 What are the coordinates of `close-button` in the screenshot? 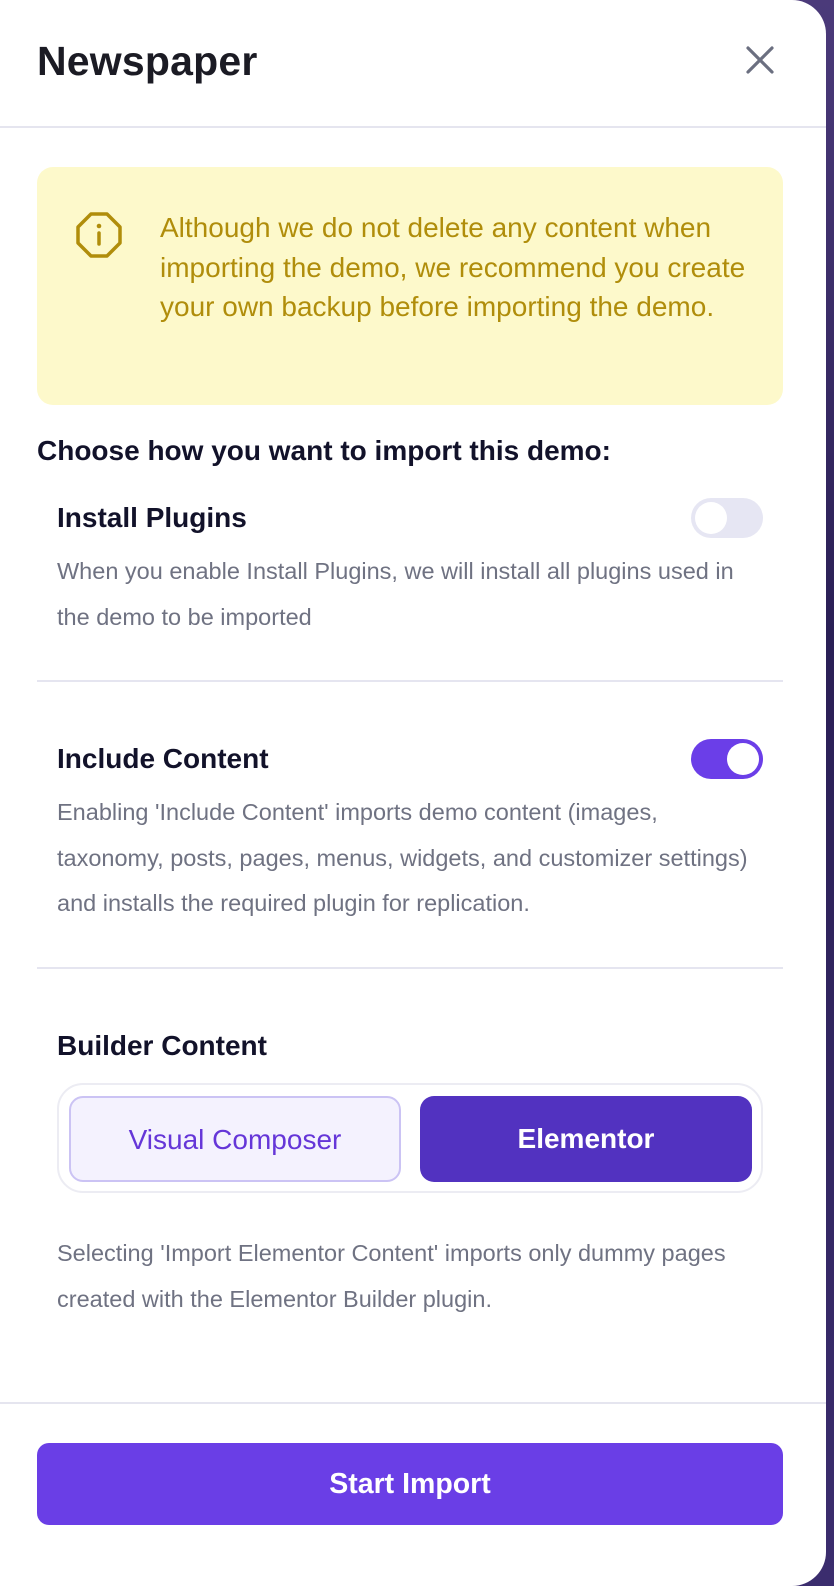 It's located at (760, 60).